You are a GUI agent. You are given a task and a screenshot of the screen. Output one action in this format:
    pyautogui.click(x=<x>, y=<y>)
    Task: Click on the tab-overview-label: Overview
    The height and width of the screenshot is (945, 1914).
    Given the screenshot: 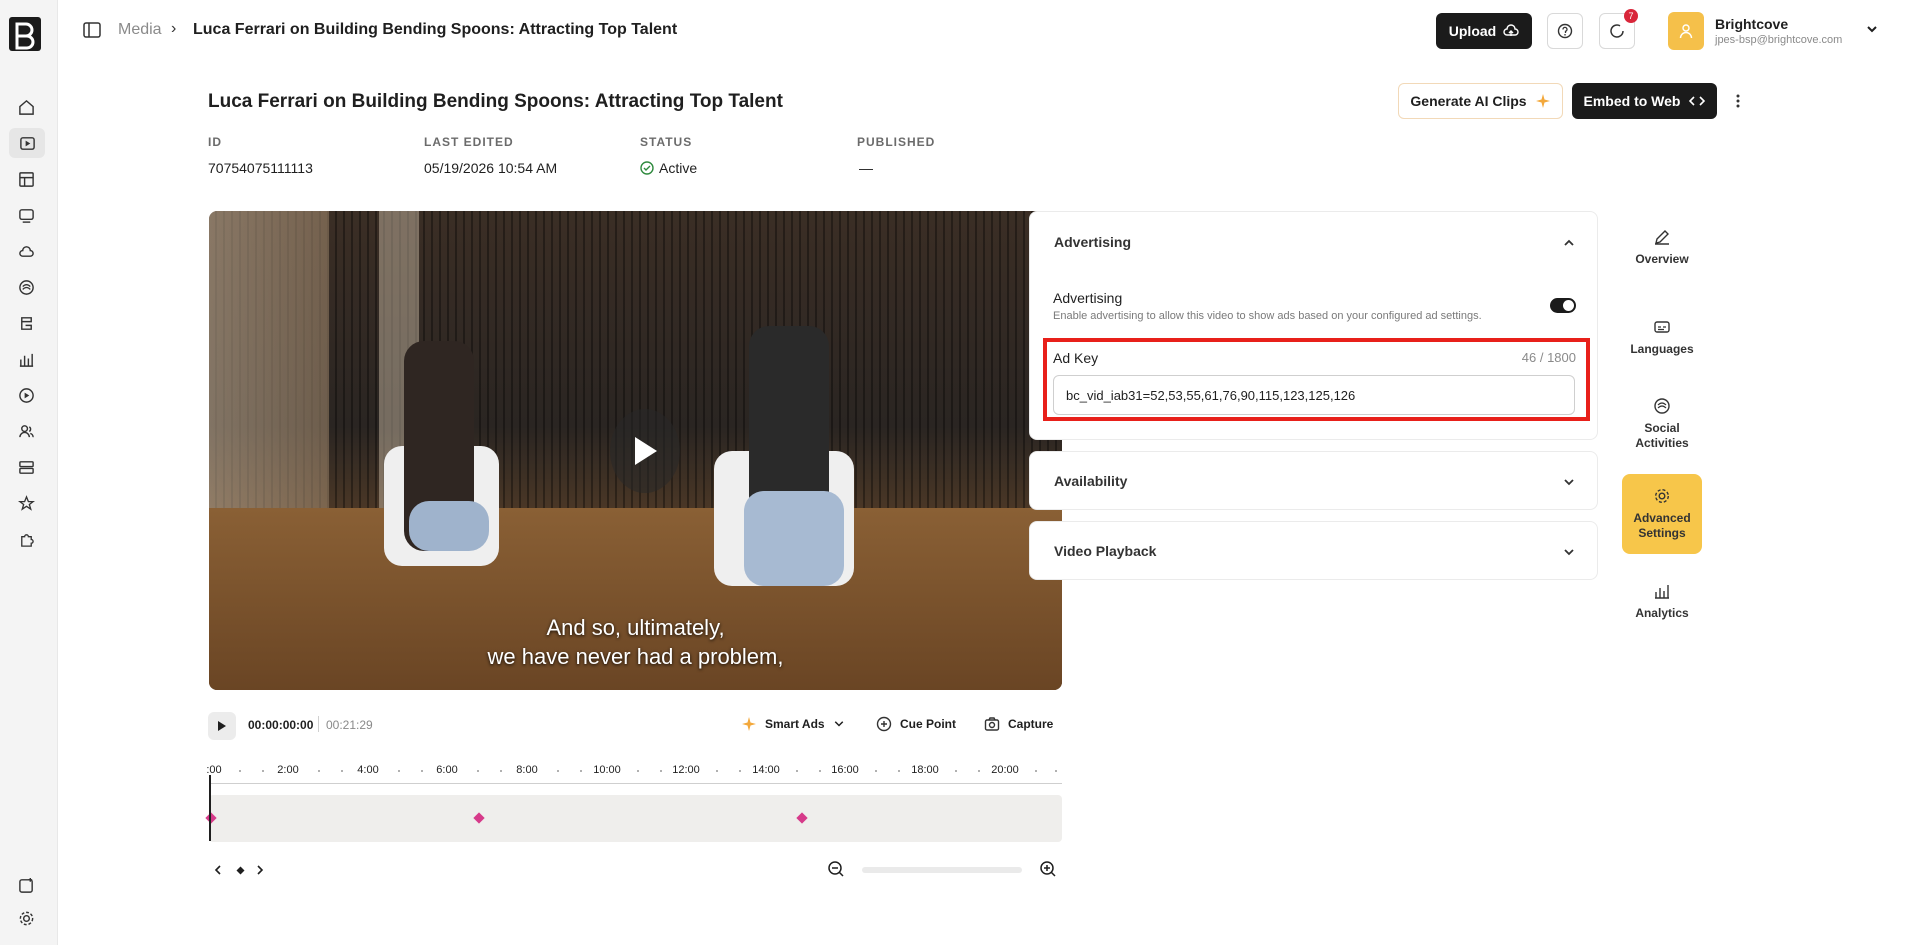 What is the action you would take?
    pyautogui.click(x=1662, y=259)
    